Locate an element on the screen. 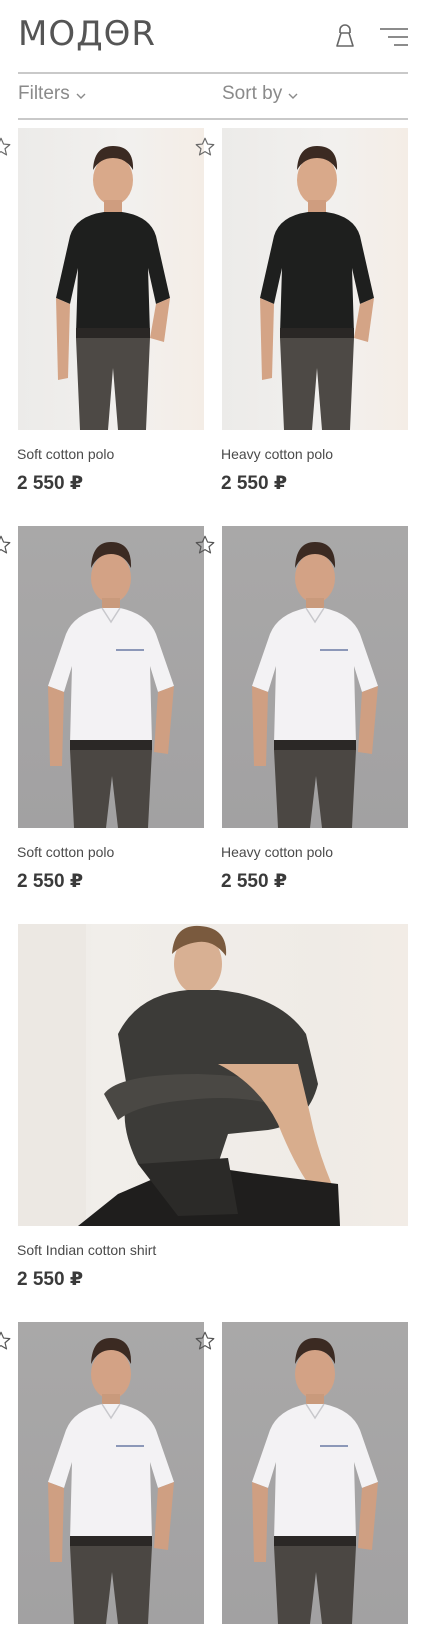 This screenshot has width=448, height=1648. hamburger-menu-icon is located at coordinates (394, 37).